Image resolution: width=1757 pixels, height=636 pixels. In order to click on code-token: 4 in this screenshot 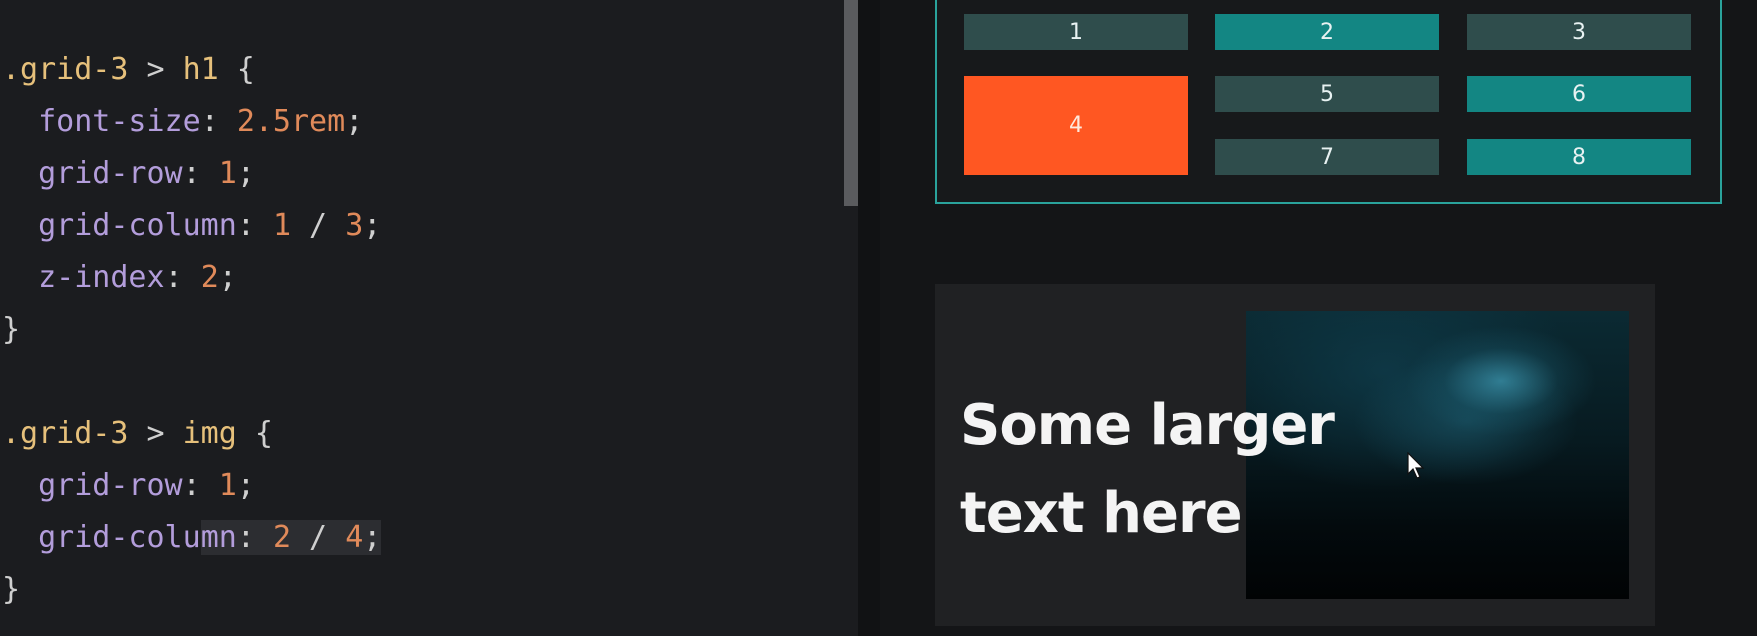, I will do `click(354, 537)`.